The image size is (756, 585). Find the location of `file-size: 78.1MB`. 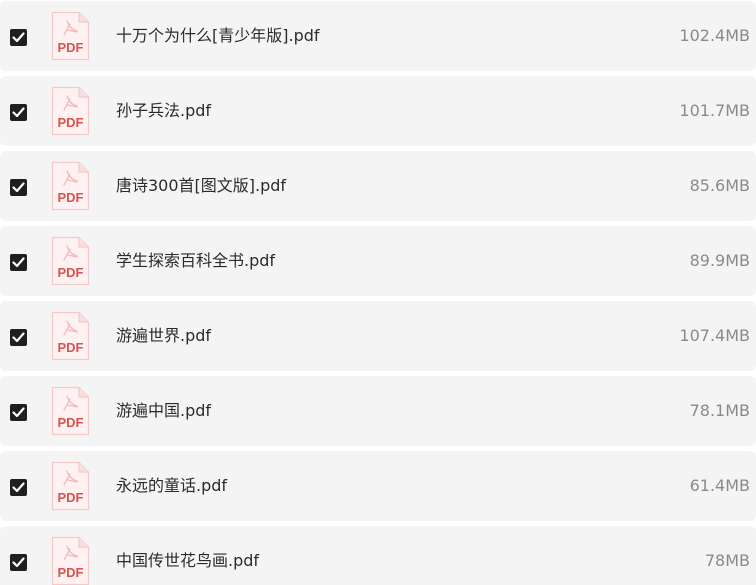

file-size: 78.1MB is located at coordinates (719, 410).